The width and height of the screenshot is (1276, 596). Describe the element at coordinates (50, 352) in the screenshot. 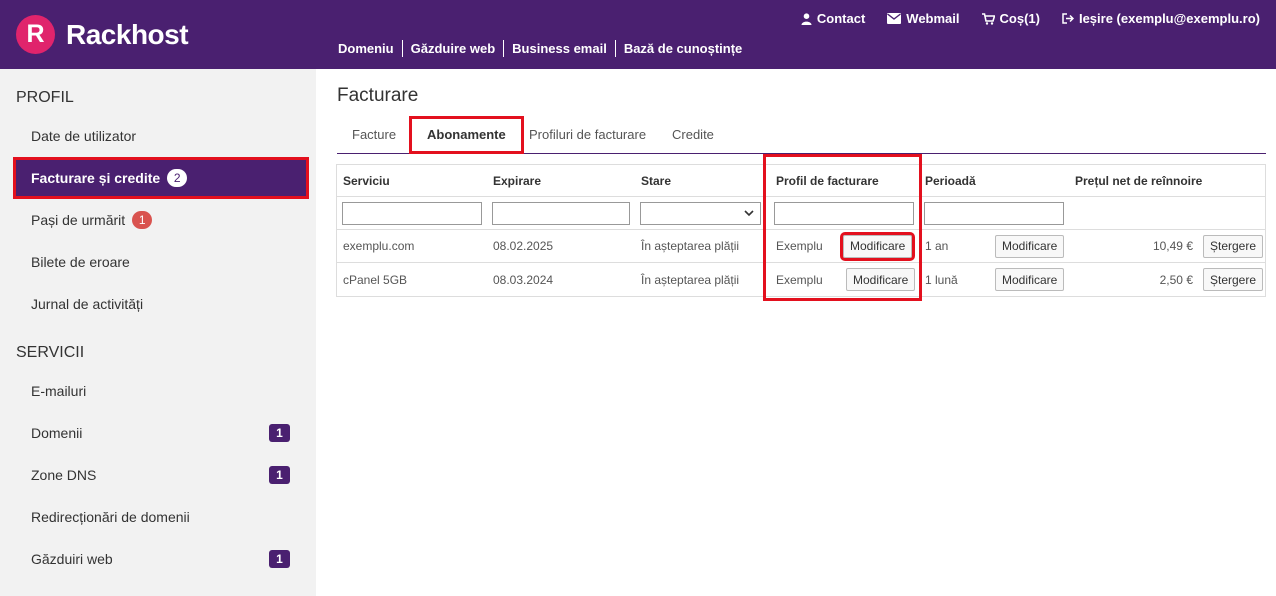

I see `services-heading: SERVICII` at that location.